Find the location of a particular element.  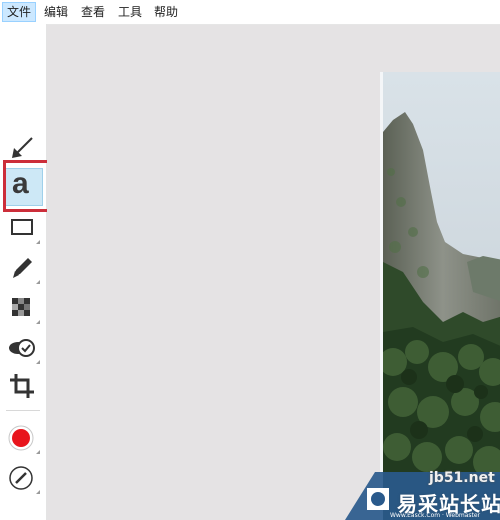

color-dot-icon is located at coordinates (21, 438).